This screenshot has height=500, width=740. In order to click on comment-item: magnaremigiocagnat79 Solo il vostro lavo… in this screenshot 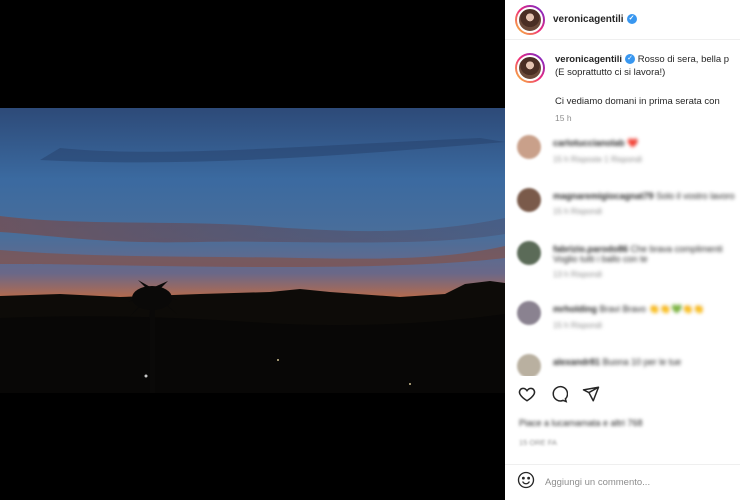, I will do `click(622, 214)`.